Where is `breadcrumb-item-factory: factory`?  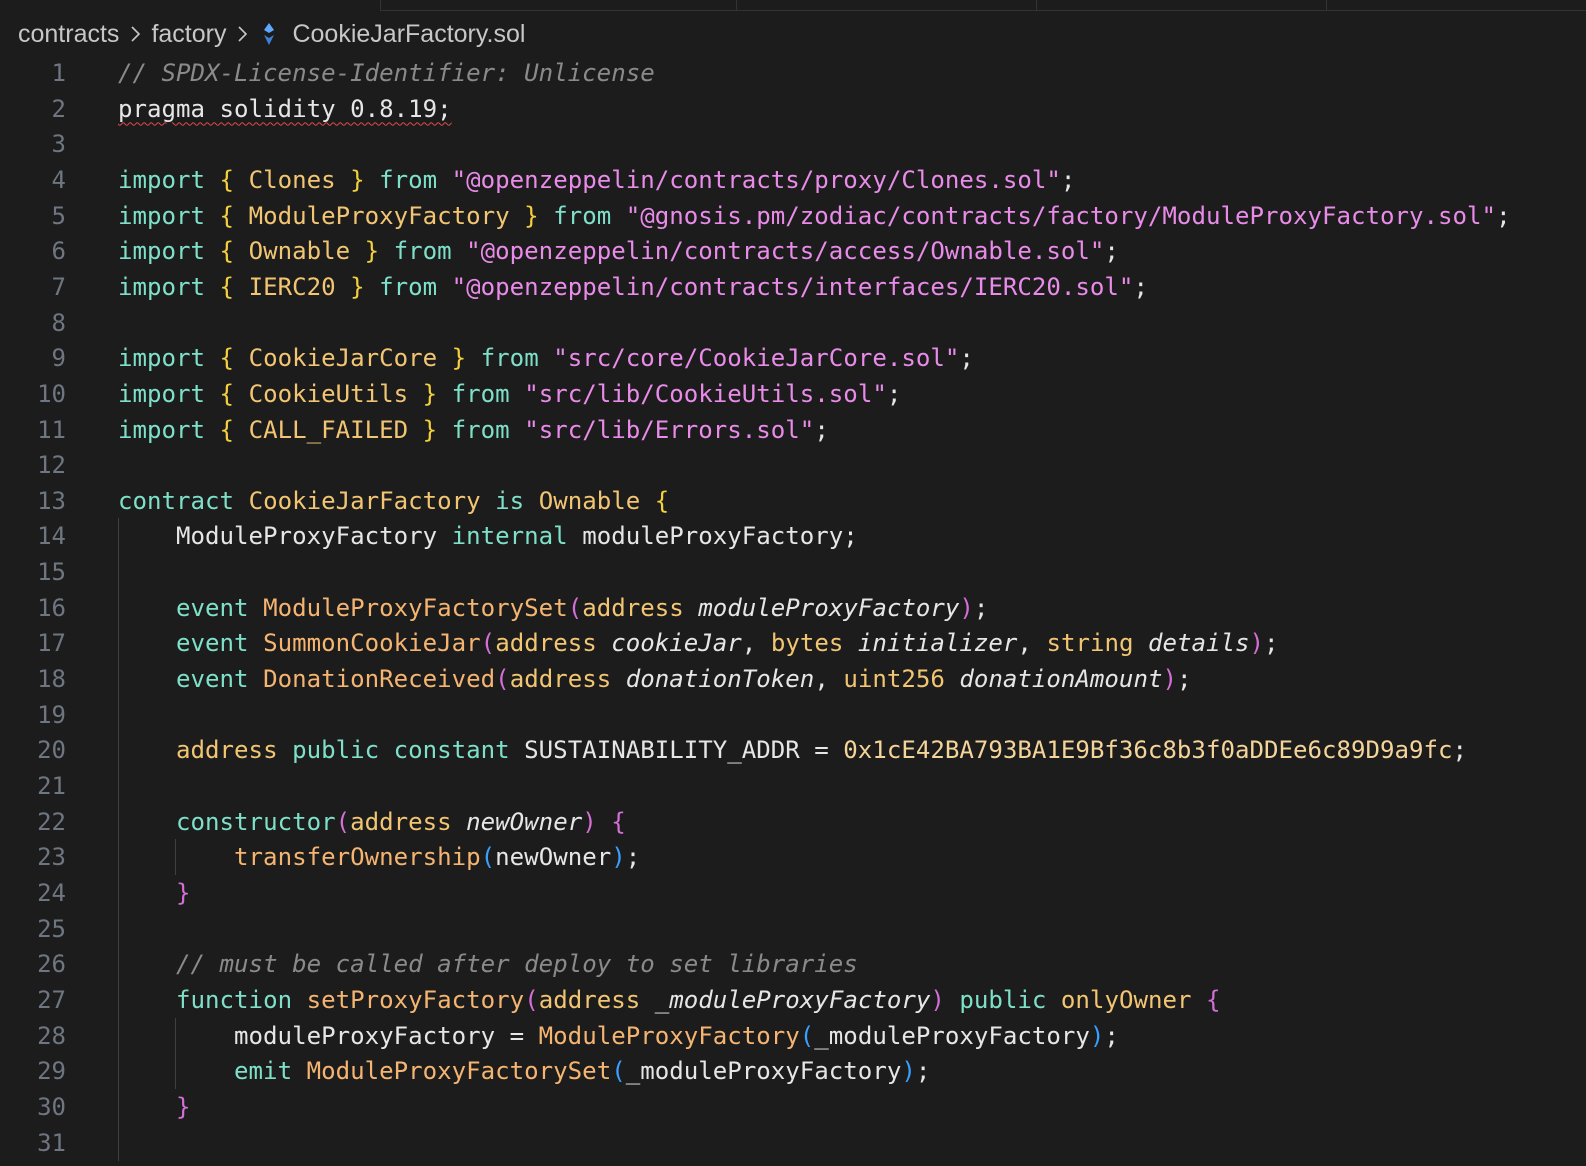 breadcrumb-item-factory: factory is located at coordinates (188, 34).